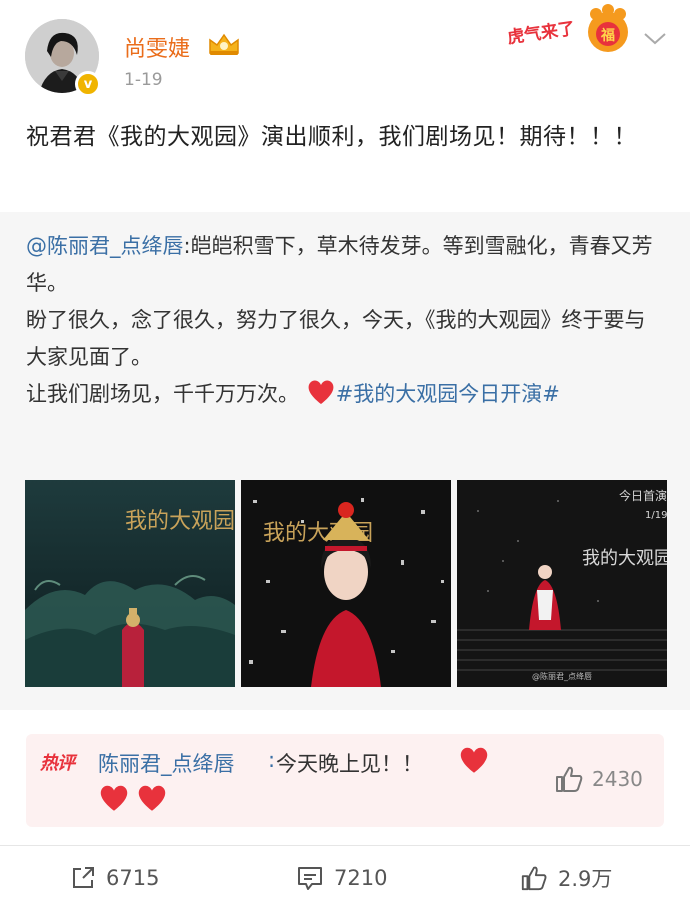  I want to click on tiger-new-year-badge: 虎气来了 福, so click(570, 30).